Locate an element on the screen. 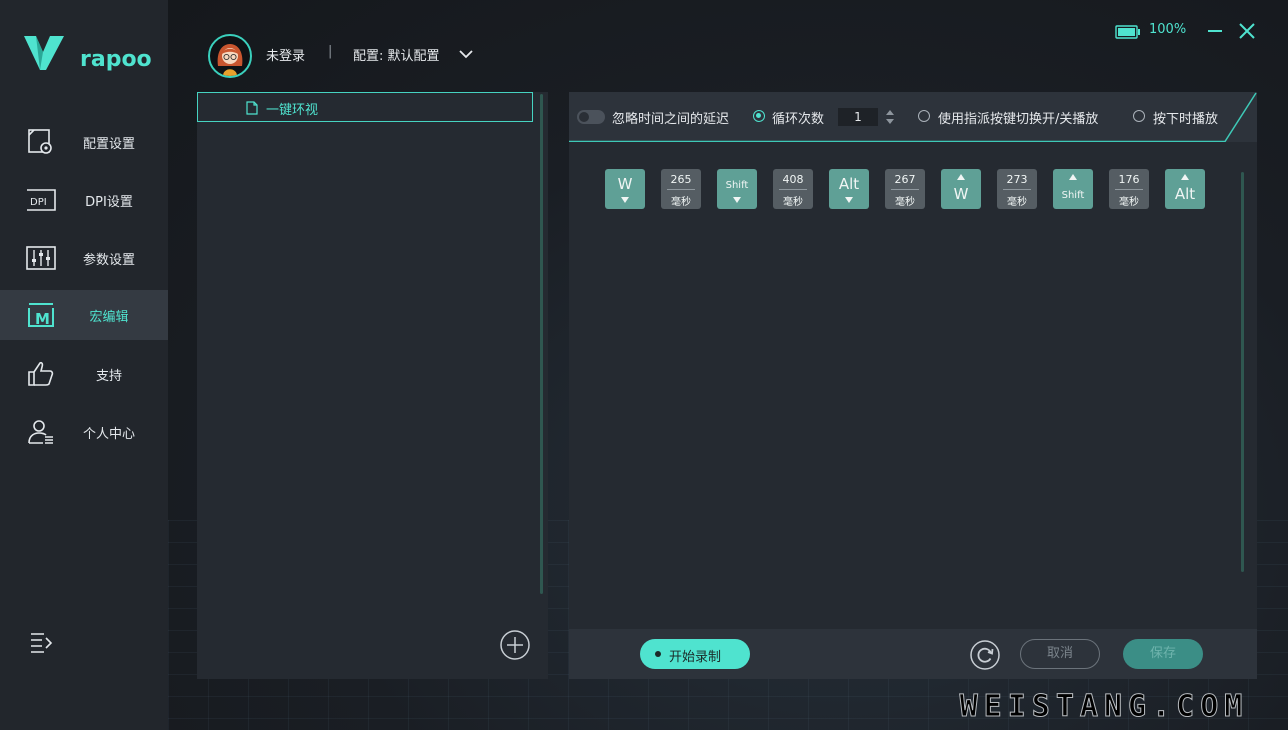 The height and width of the screenshot is (730, 1288). avatar is located at coordinates (230, 56).